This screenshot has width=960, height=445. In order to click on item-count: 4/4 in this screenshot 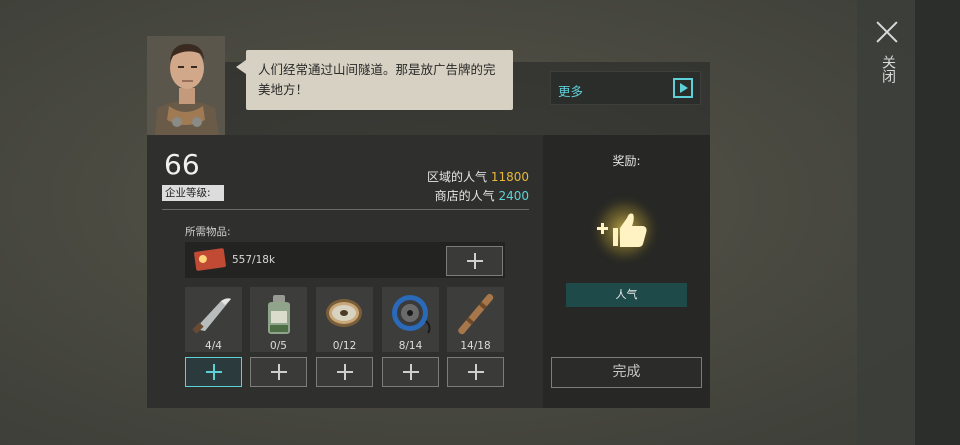, I will do `click(213, 346)`.